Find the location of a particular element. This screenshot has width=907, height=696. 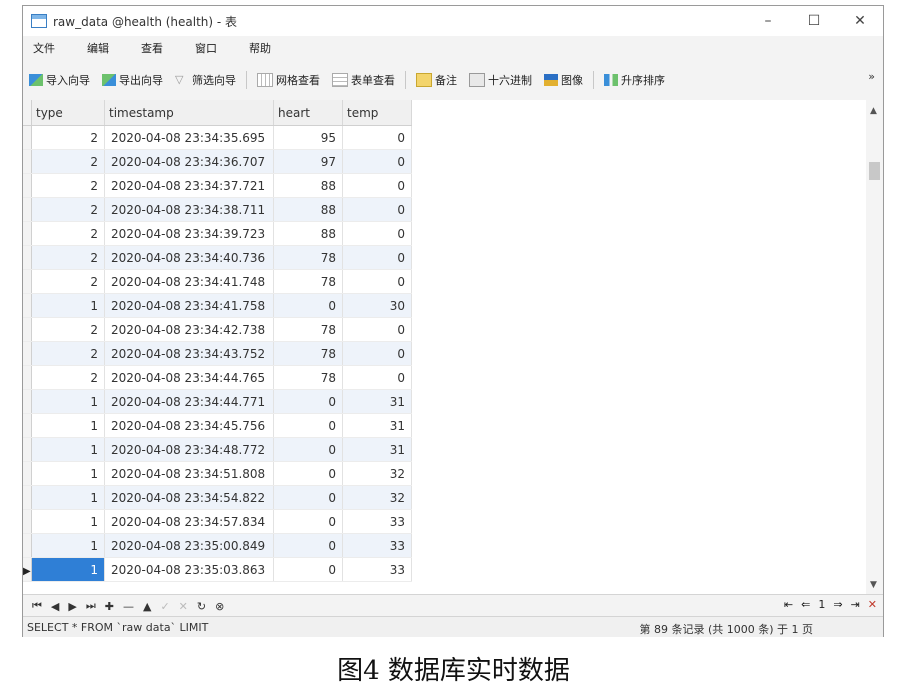

cell-timestamp: 2020-04-08 23:34:40.736 is located at coordinates (189, 257).